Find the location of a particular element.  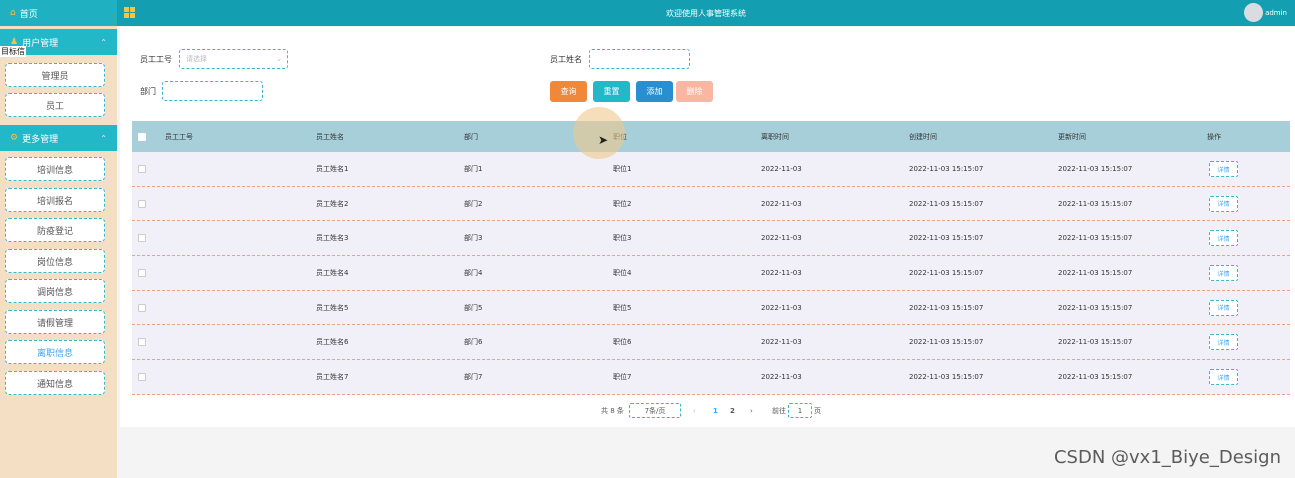

reset-button: 重置 is located at coordinates (611, 91).